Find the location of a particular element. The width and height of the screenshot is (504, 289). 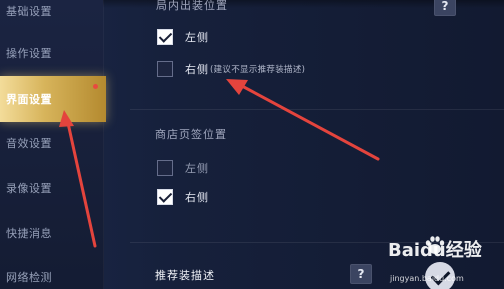

arrow-to-right-option is located at coordinates (310, 122).